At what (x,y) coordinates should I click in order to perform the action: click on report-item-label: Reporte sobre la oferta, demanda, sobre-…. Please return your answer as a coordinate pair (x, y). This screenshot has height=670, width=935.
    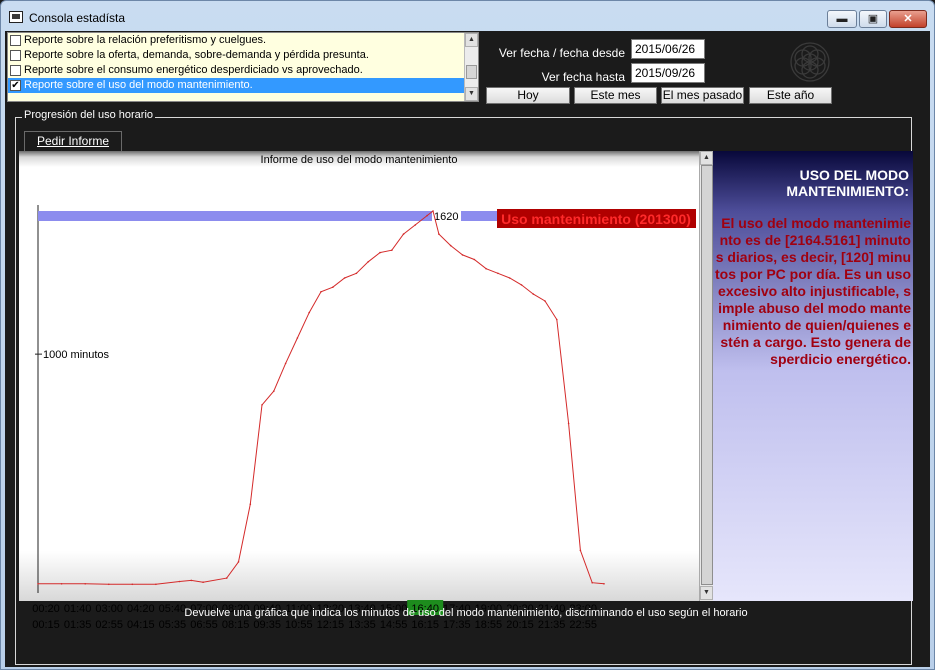
    Looking at the image, I should click on (196, 55).